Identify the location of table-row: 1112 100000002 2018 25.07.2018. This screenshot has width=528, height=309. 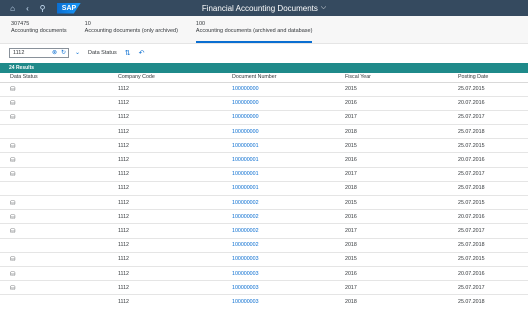
(264, 245).